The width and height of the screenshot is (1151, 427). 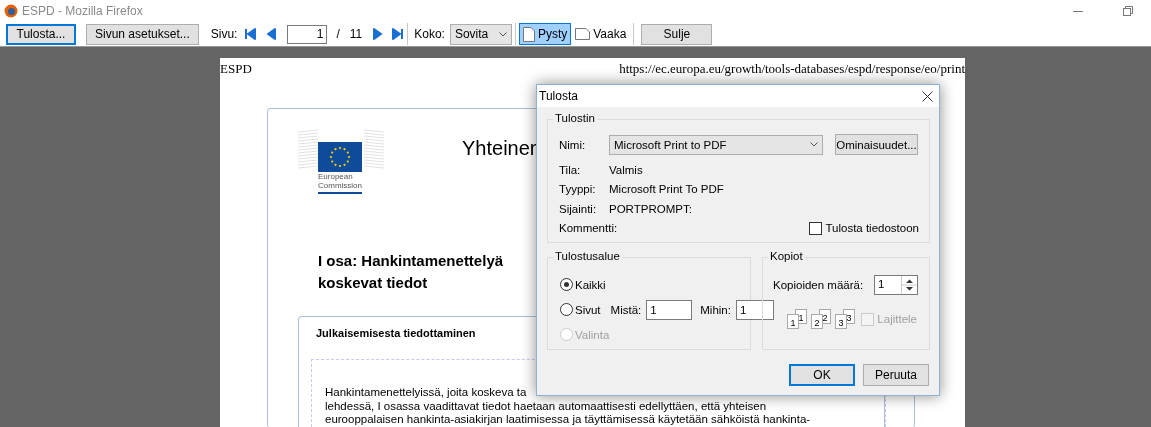 What do you see at coordinates (896, 285) in the screenshot?
I see `copies-spinner: 1` at bounding box center [896, 285].